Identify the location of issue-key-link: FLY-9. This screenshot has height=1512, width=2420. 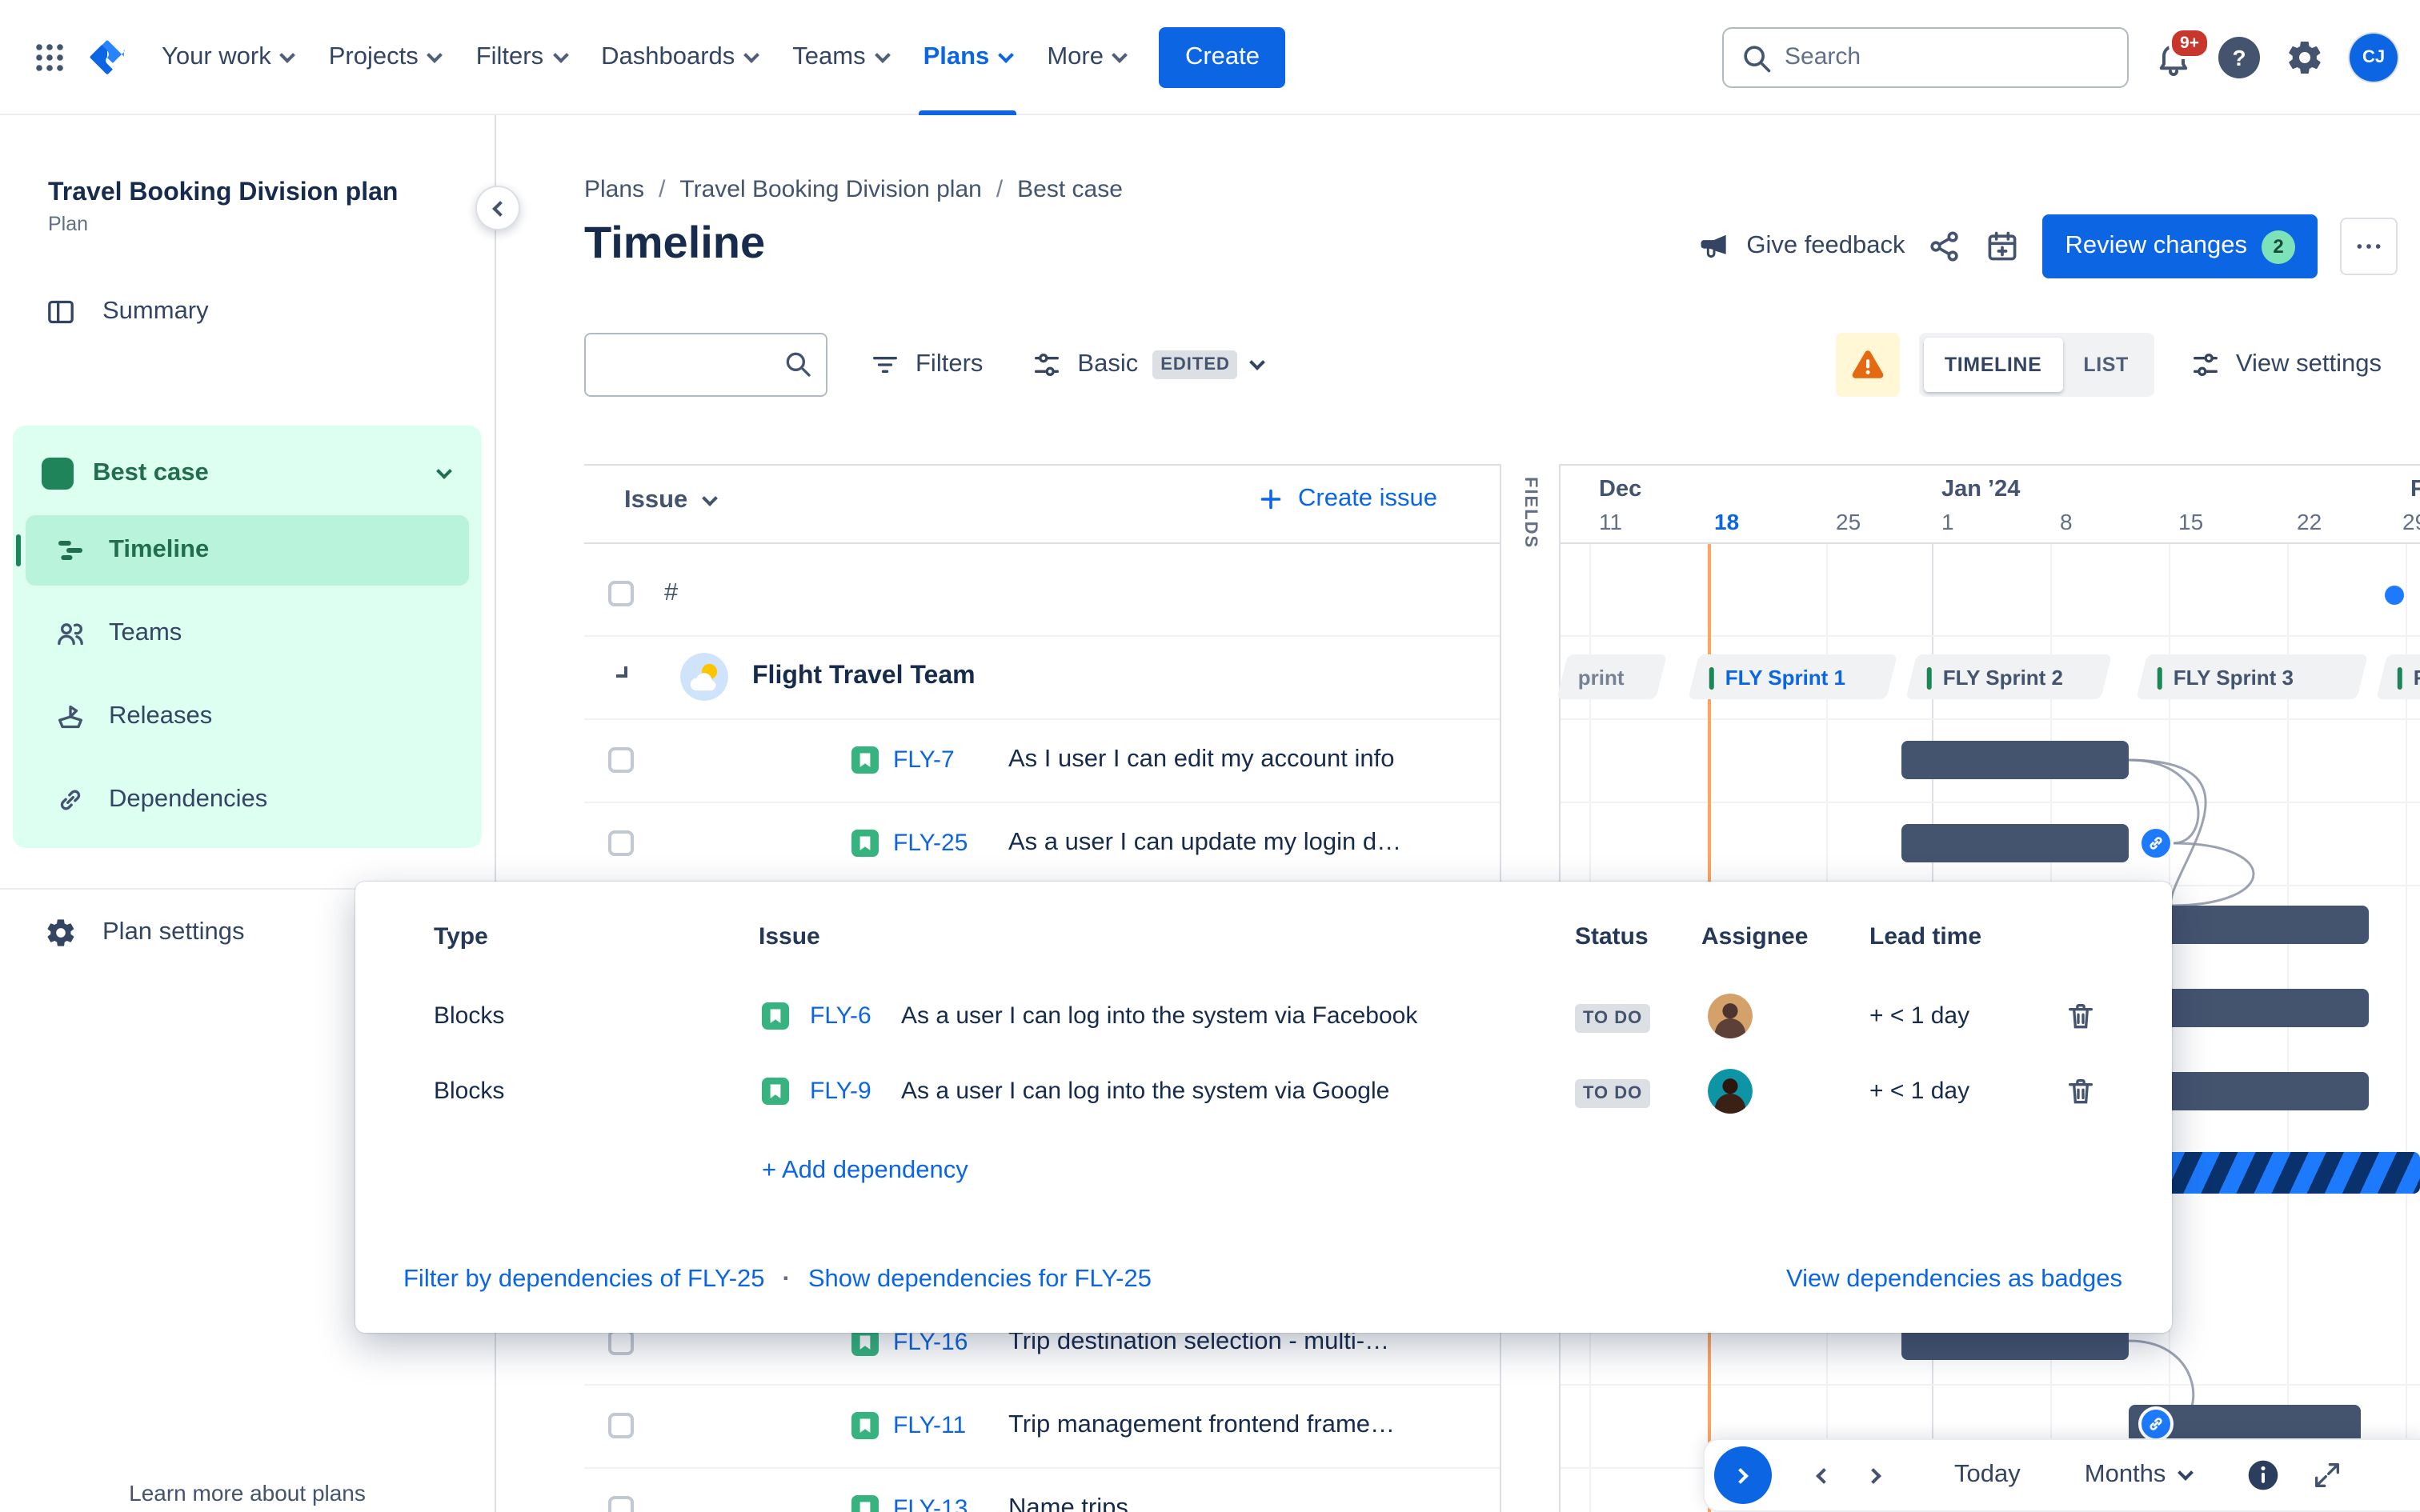
(841, 1090).